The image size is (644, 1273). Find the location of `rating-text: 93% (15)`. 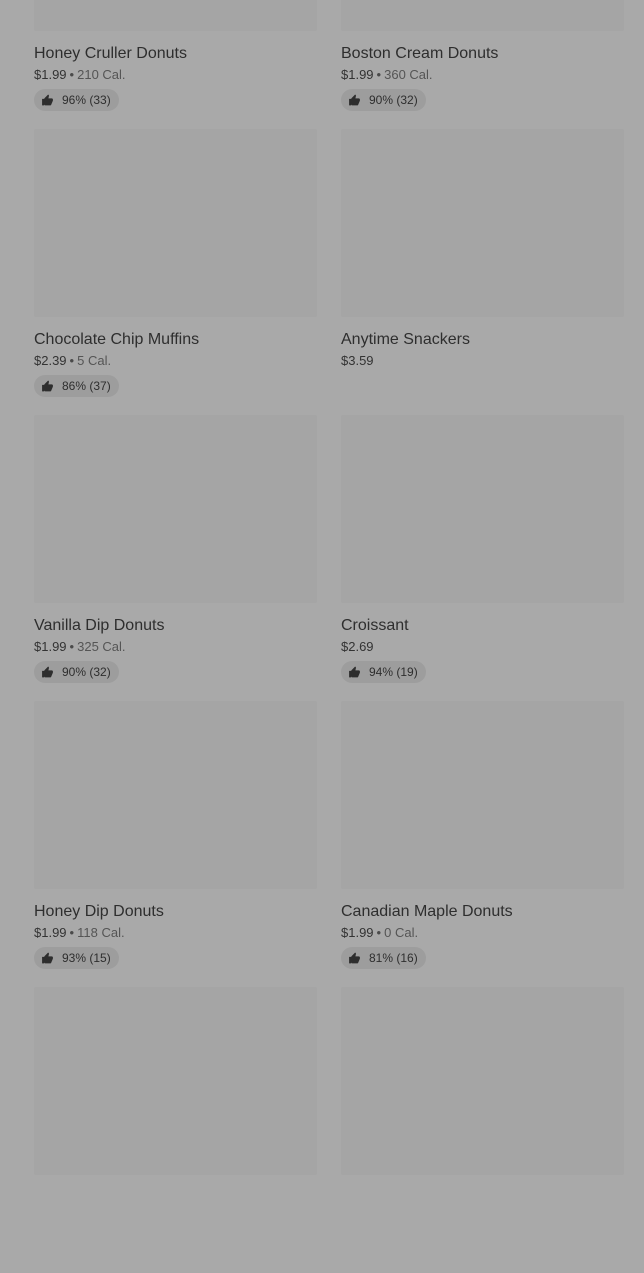

rating-text: 93% (15) is located at coordinates (86, 958).